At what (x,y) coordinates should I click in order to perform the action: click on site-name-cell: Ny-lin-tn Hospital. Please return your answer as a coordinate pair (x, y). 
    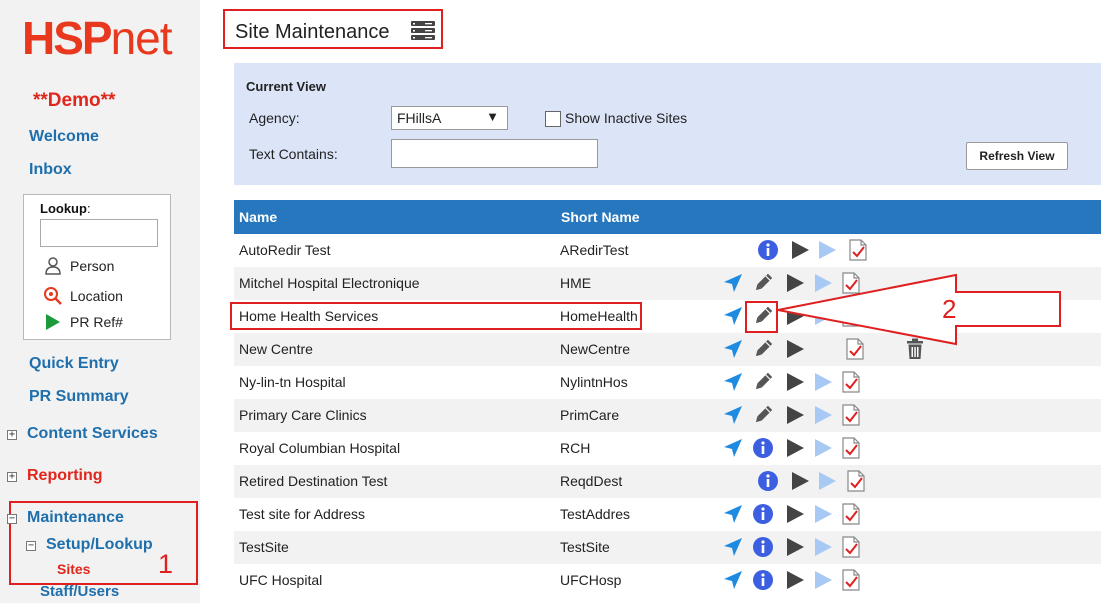
    Looking at the image, I should click on (292, 382).